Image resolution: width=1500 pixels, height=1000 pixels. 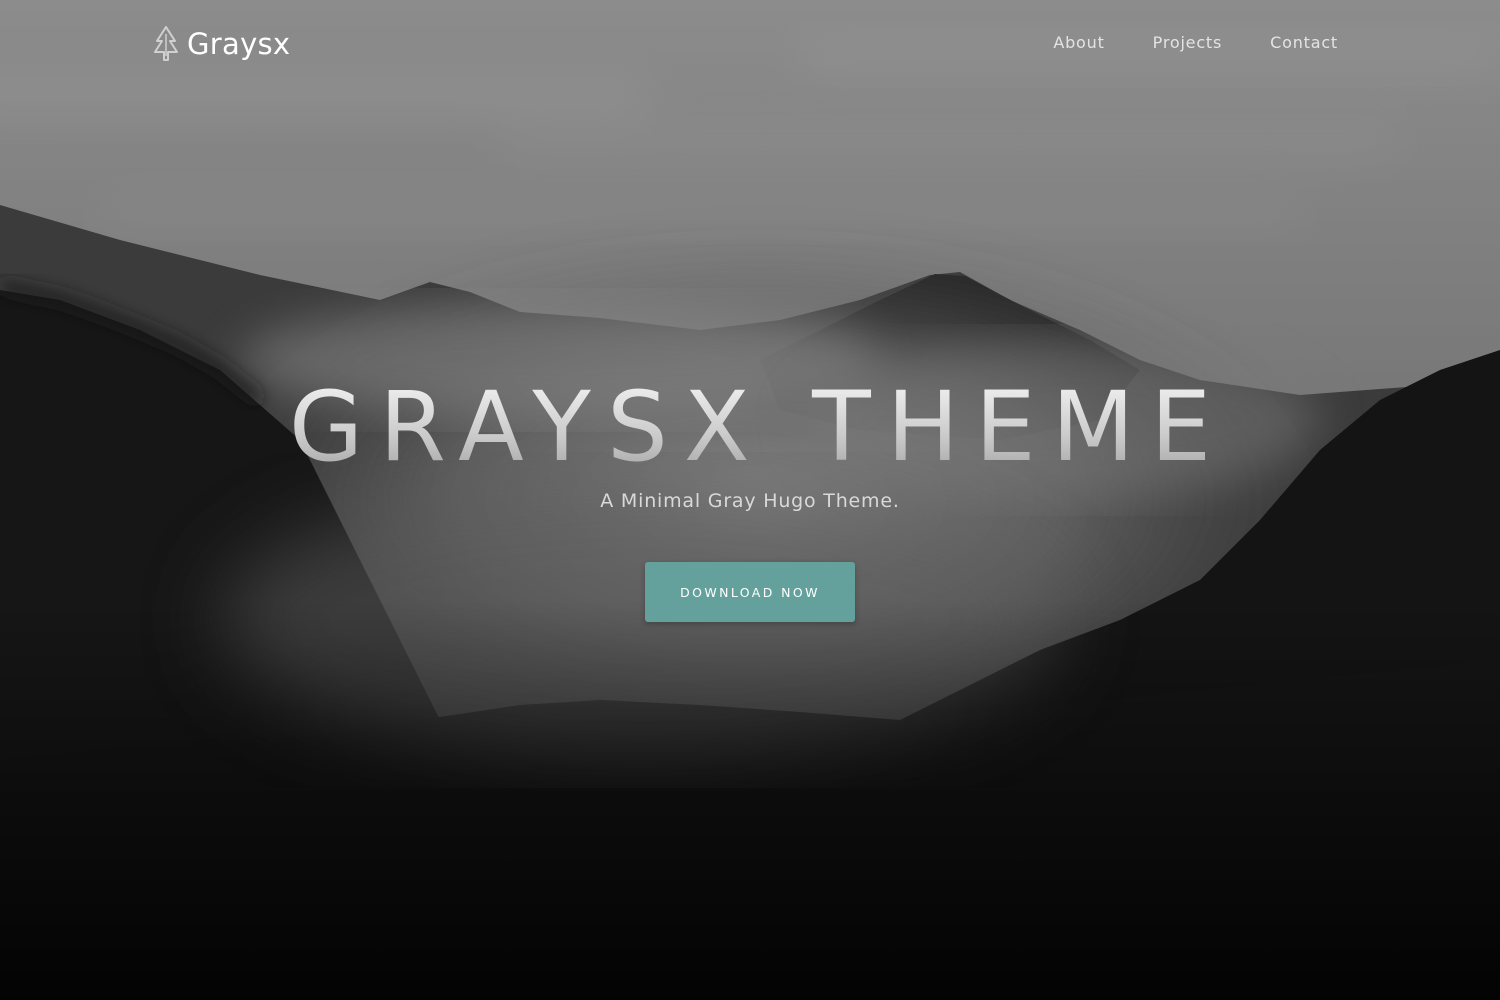 I want to click on hero-subtitle: A Minimal Gray Hugo Theme., so click(x=750, y=501).